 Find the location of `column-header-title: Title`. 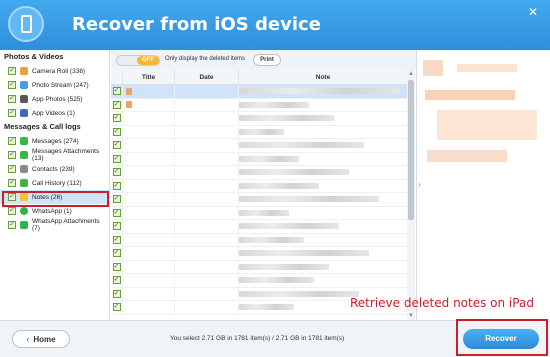

column-header-title: Title is located at coordinates (149, 77).